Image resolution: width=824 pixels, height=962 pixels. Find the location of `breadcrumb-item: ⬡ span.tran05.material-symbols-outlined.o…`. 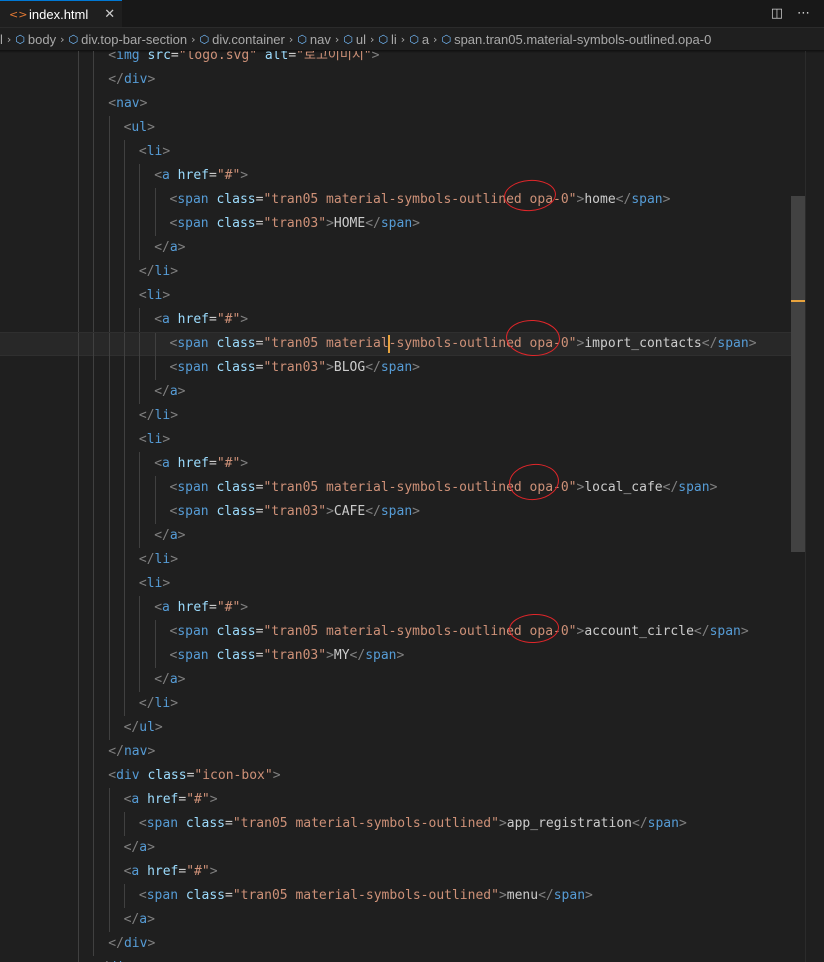

breadcrumb-item: ⬡ span.tran05.material-symbols-outlined.o… is located at coordinates (576, 39).